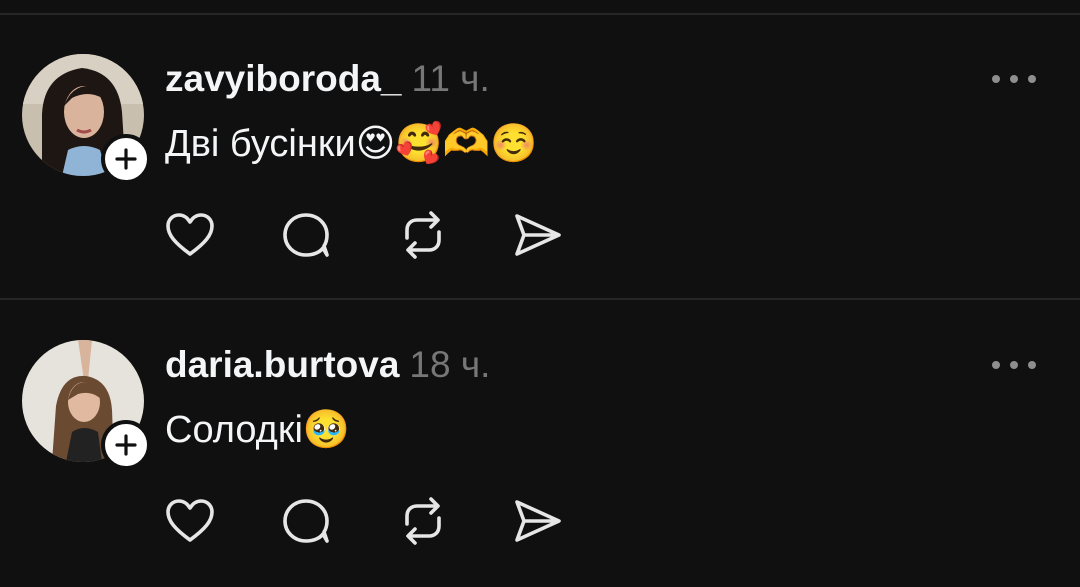 This screenshot has height=587, width=1080. I want to click on post-text: Дві бусінки😍🥰🫶☺️, so click(351, 144).